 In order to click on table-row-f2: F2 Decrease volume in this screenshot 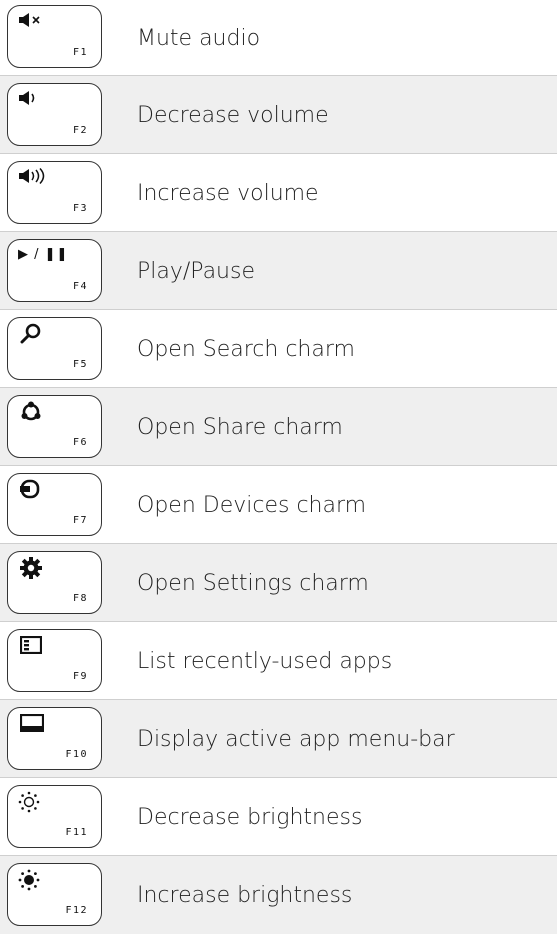, I will do `click(278, 115)`.